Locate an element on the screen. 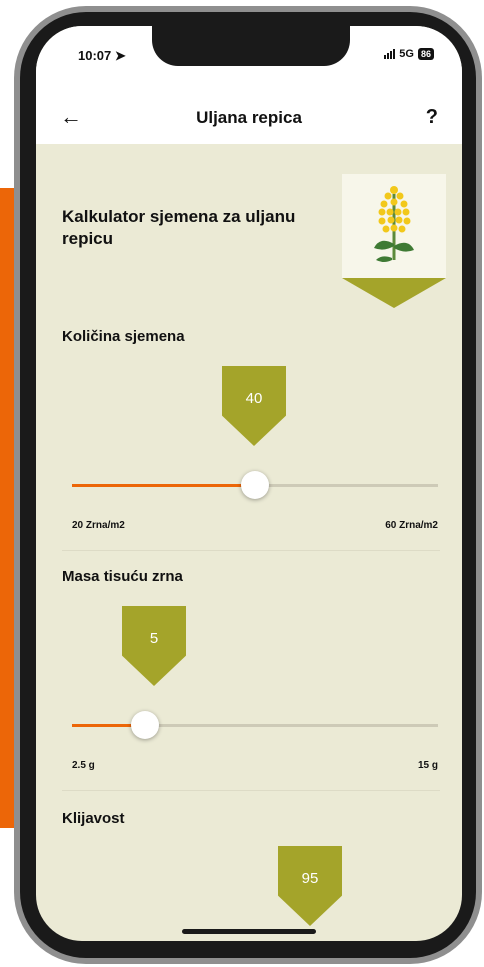  status-indicators: 5G 86 is located at coordinates (409, 54).